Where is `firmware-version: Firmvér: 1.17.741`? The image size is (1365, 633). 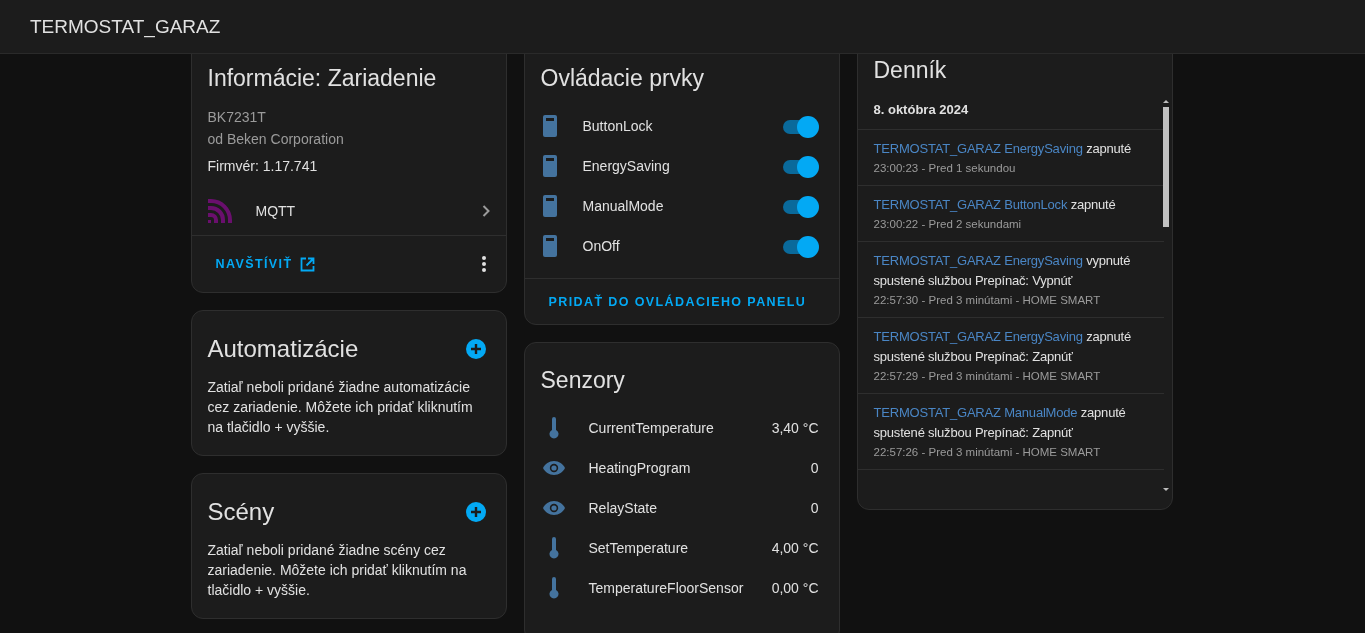 firmware-version: Firmvér: 1.17.741 is located at coordinates (262, 166).